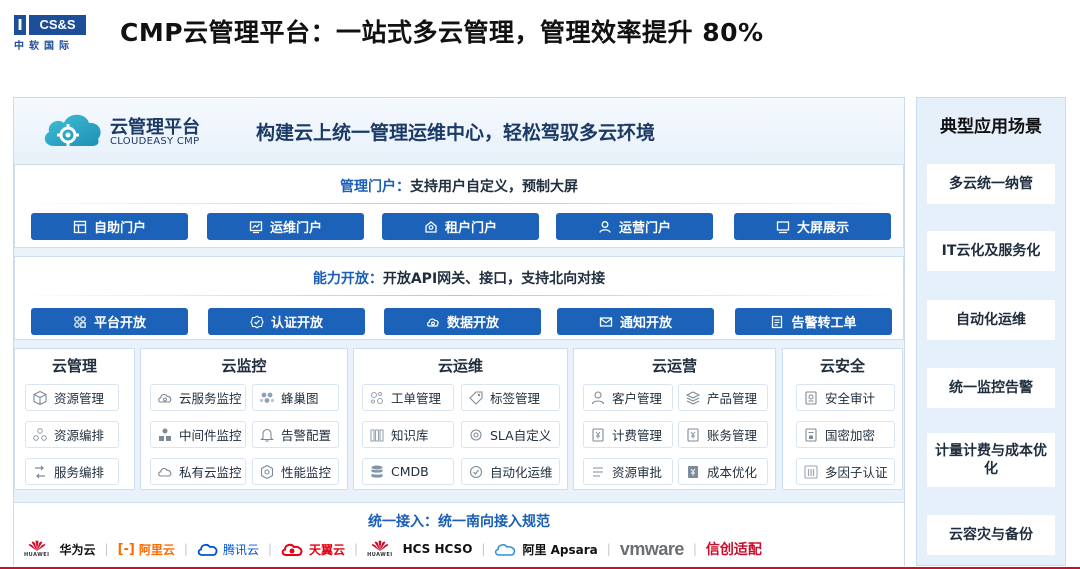 This screenshot has width=1080, height=569. I want to click on product-management-item: 产品管理, so click(723, 397).